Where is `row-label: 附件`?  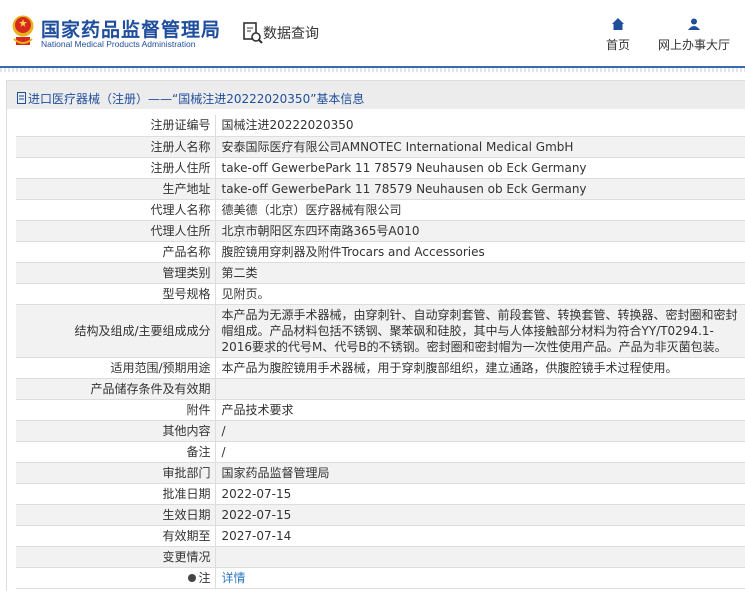 row-label: 附件 is located at coordinates (116, 410).